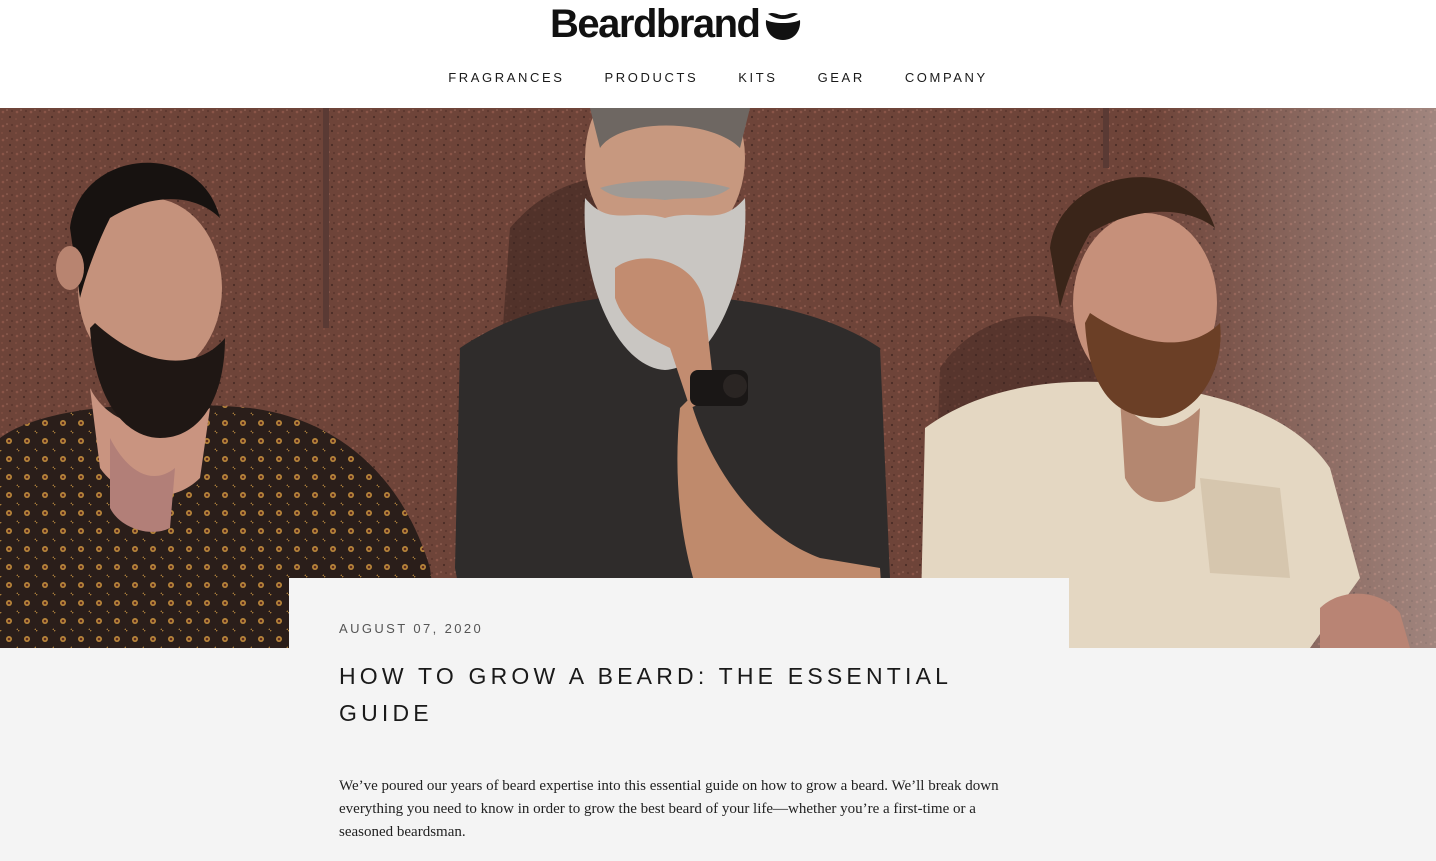 This screenshot has width=1436, height=861. I want to click on nav-item-products: PRODUCTS, so click(652, 77).